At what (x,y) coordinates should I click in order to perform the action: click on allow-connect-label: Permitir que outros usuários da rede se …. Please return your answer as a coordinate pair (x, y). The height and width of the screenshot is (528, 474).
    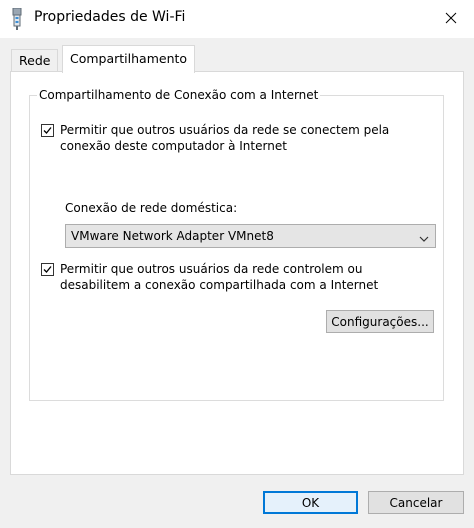
    Looking at the image, I should click on (225, 138).